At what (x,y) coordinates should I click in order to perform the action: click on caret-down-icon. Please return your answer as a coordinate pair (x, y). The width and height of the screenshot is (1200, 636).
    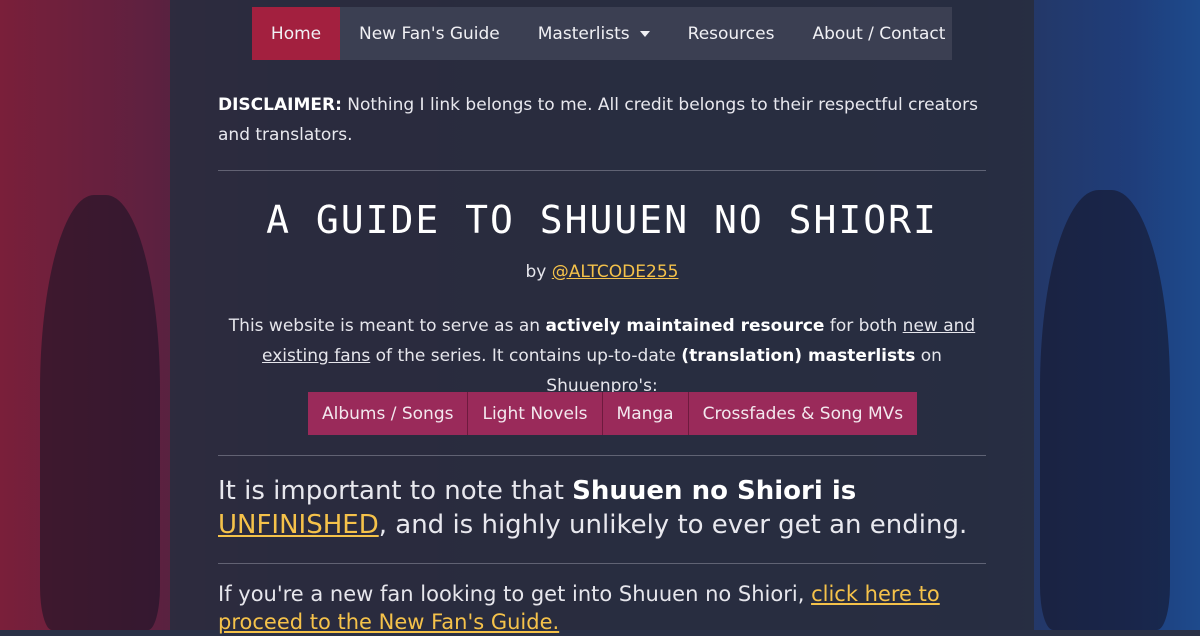
    Looking at the image, I should click on (644, 33).